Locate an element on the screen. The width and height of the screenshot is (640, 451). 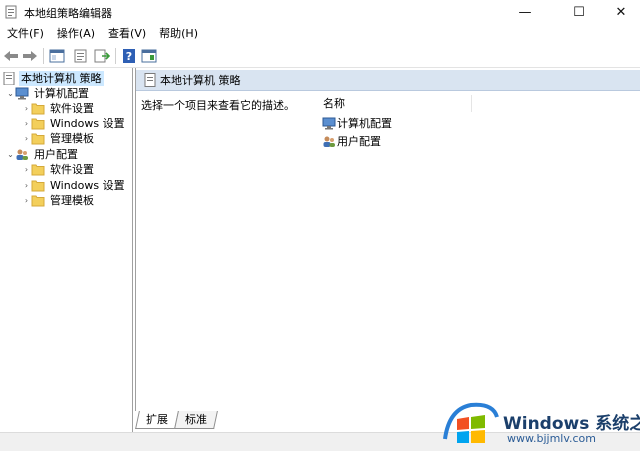
tab-standard: 标准 is located at coordinates (196, 420).